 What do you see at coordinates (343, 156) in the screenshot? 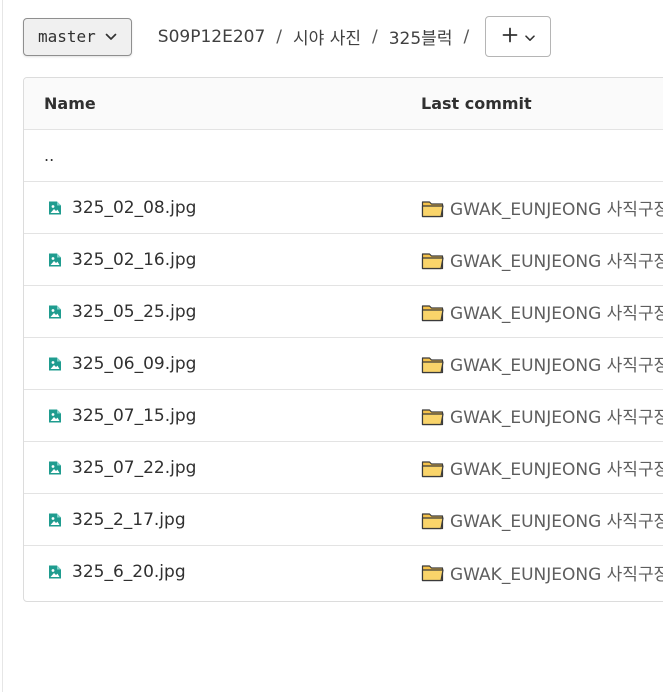
I see `parent-directory-row: ..` at bounding box center [343, 156].